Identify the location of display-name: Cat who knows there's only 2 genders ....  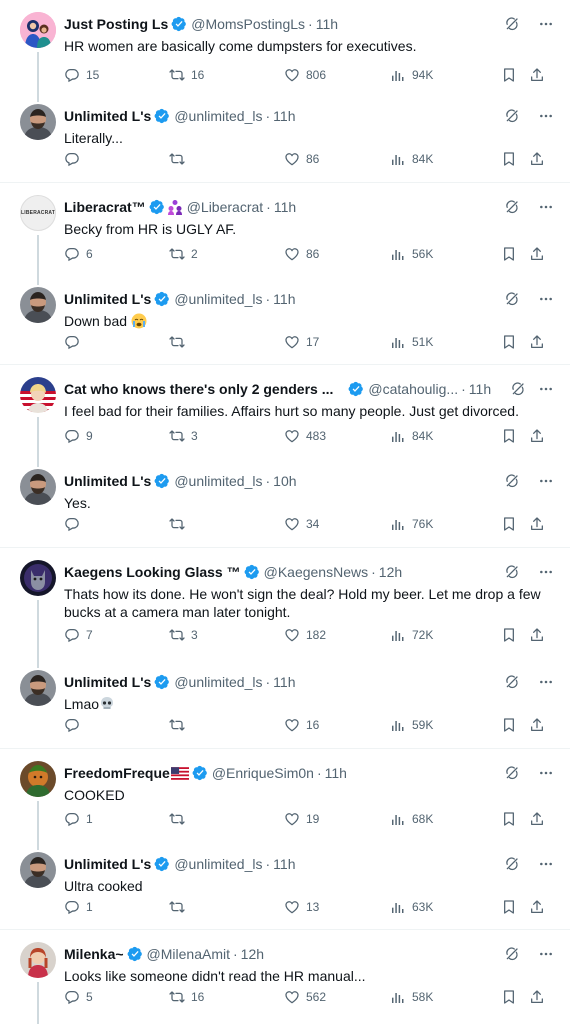
(198, 389).